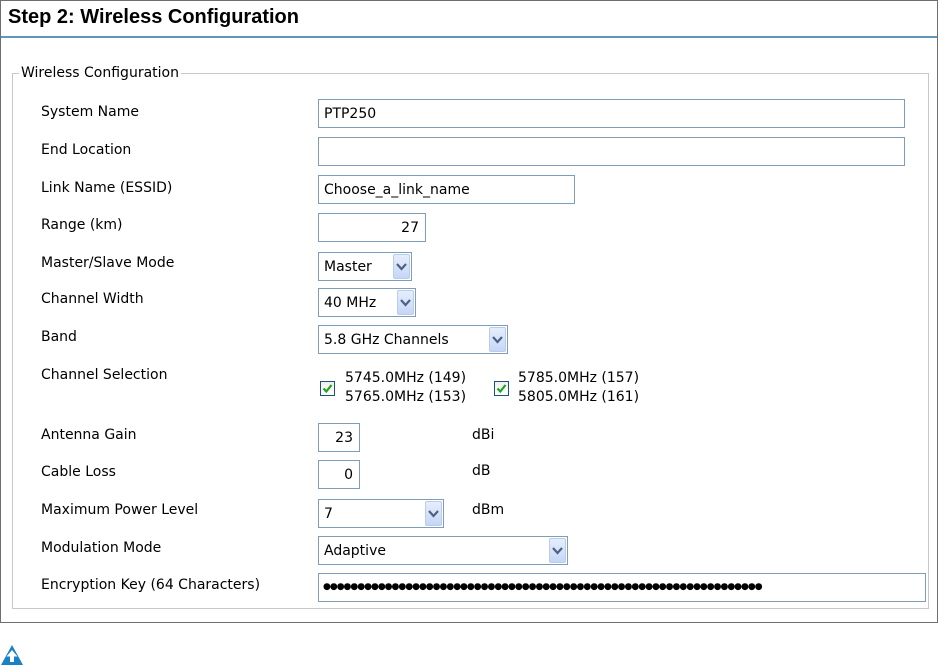 This screenshot has height=670, width=940. What do you see at coordinates (372, 227) in the screenshot?
I see `range-input: 27` at bounding box center [372, 227].